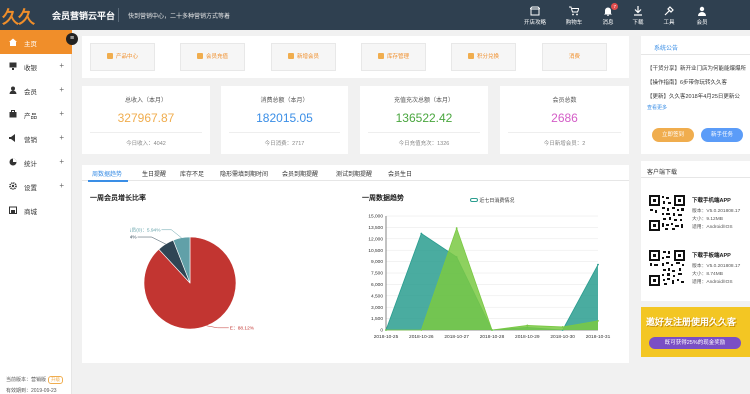  Describe the element at coordinates (696, 68) in the screenshot. I see `news-item: 【干货分享】新开业门店为何能能爆爆所` at that location.